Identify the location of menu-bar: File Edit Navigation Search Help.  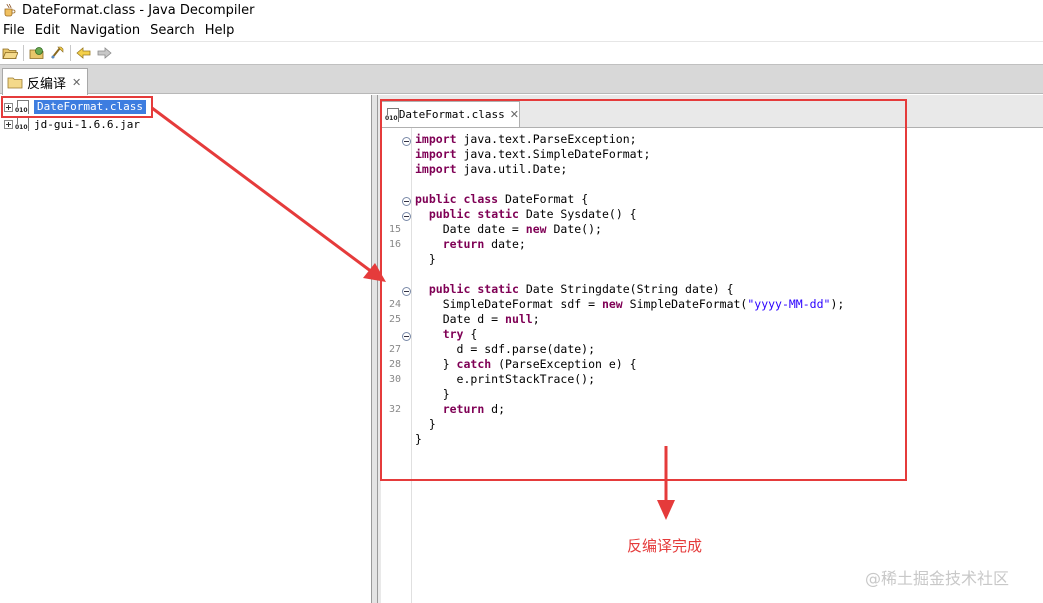
(521, 30).